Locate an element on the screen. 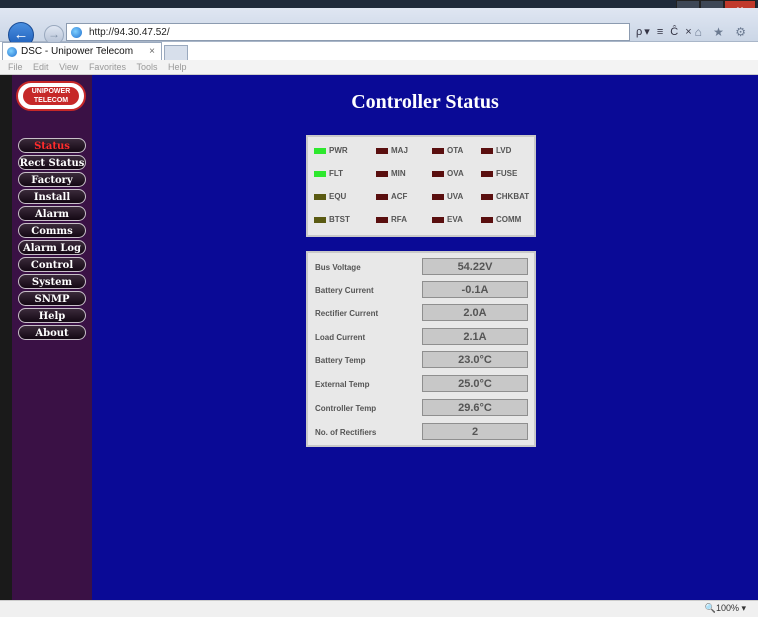 The image size is (758, 617). alarm-flt: FLT is located at coordinates (328, 173).